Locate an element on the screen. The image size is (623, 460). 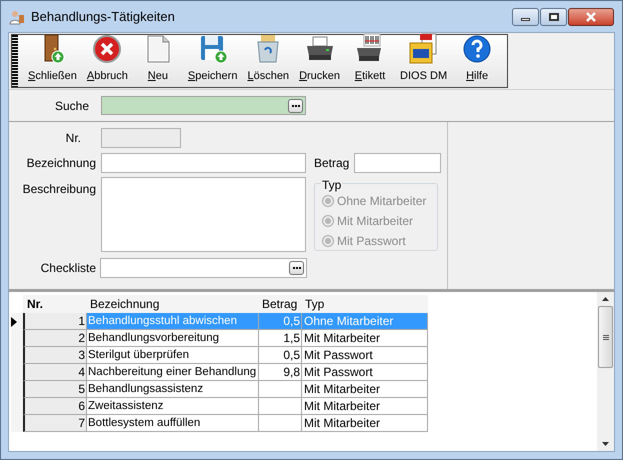
table-cell: 4 is located at coordinates (55, 372).